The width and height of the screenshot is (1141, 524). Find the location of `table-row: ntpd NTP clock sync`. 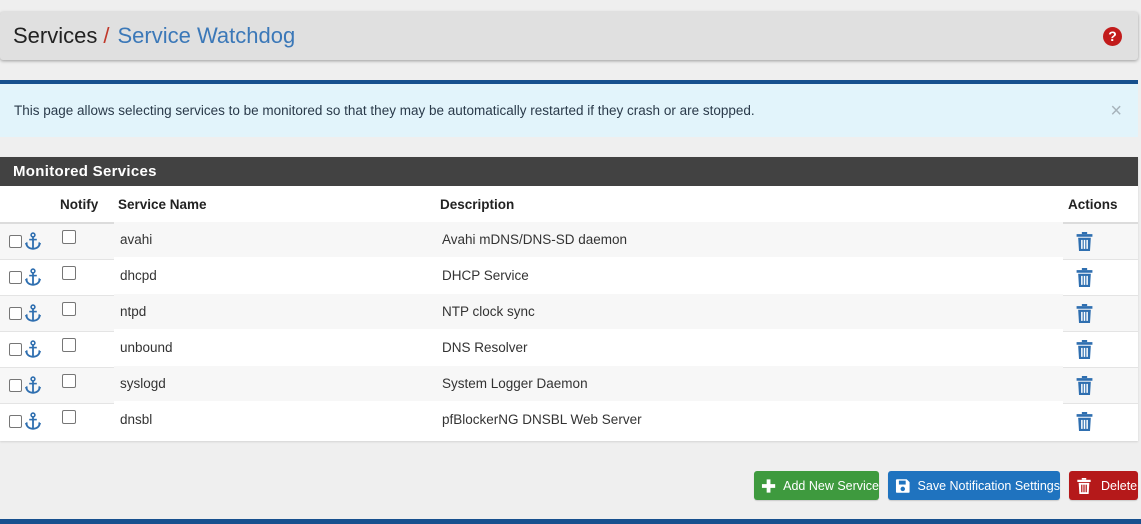

table-row: ntpd NTP clock sync is located at coordinates (569, 311).